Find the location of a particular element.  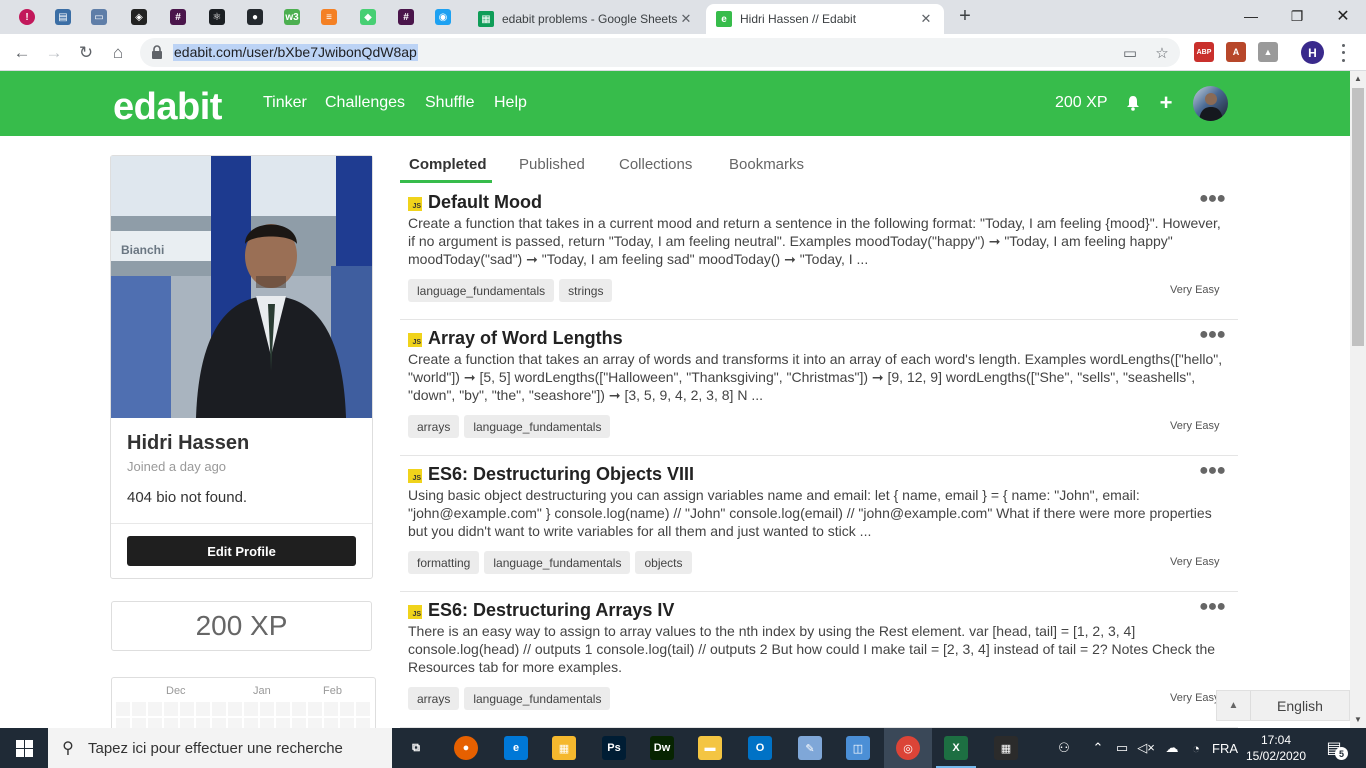

plus-icon: + is located at coordinates (1166, 102).